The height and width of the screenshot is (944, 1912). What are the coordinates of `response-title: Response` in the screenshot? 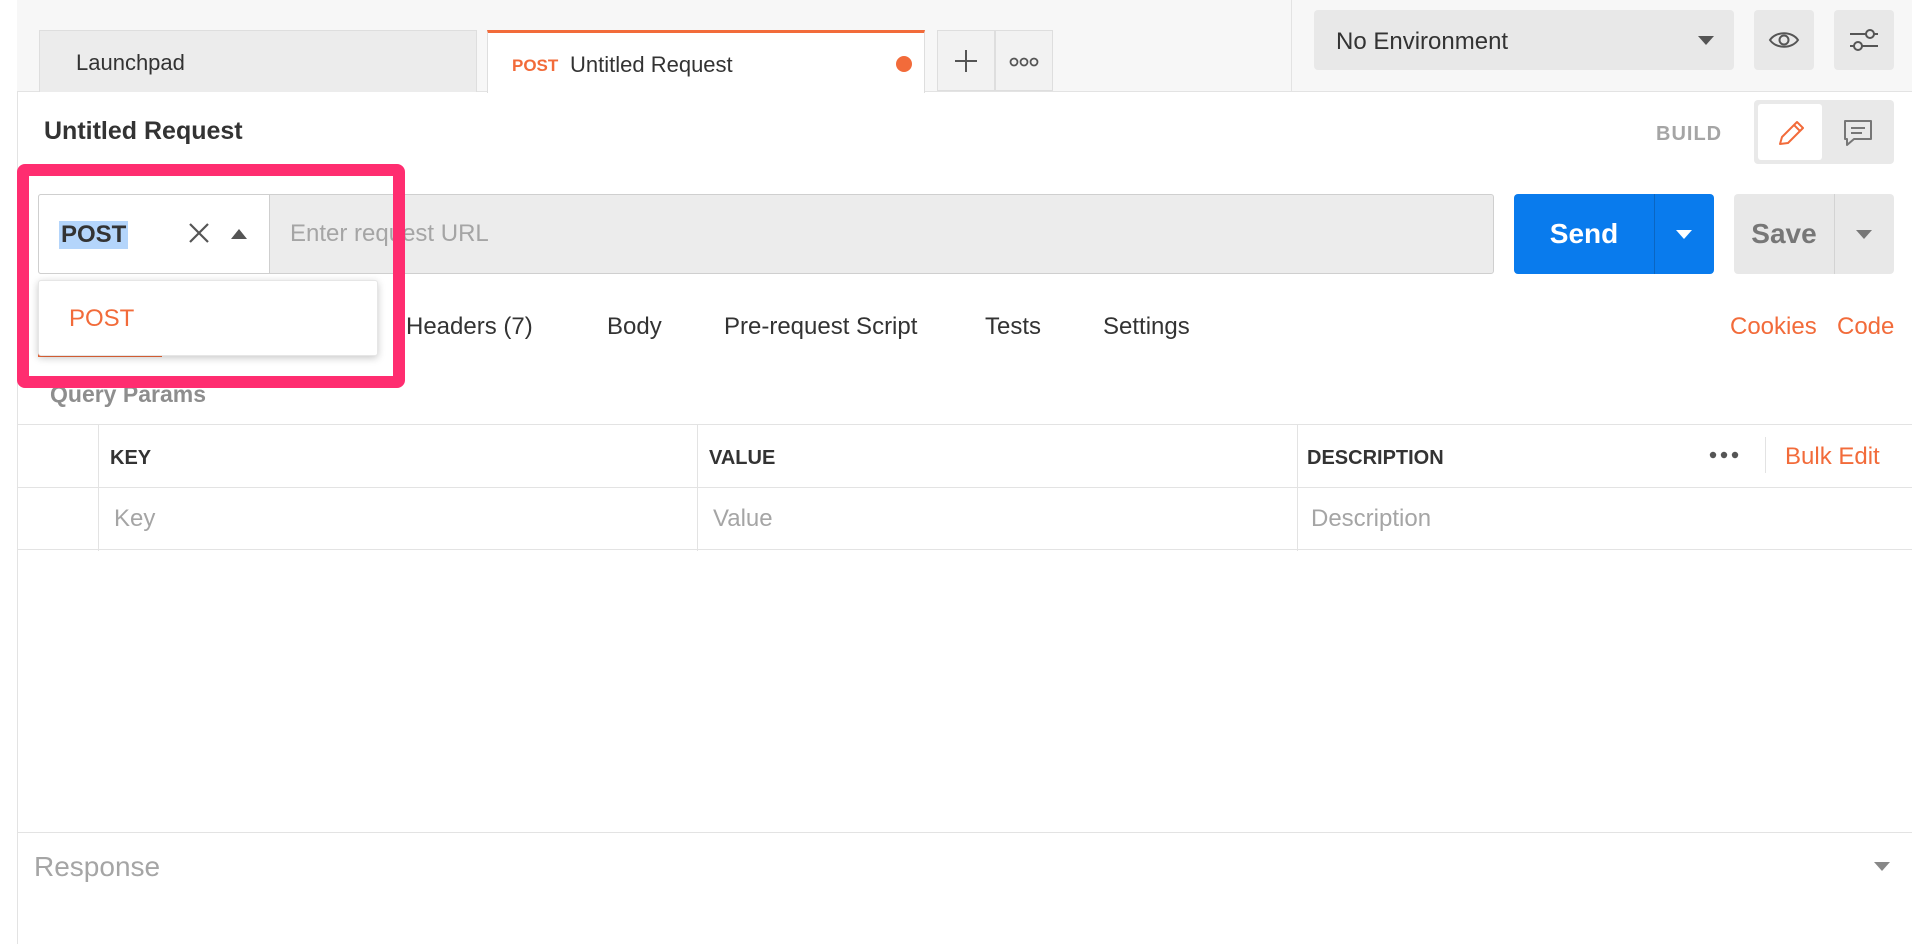 It's located at (97, 866).